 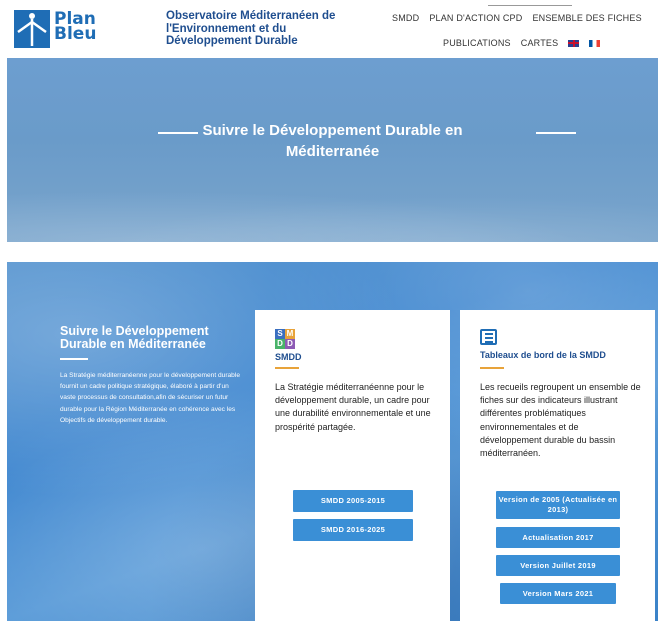 What do you see at coordinates (332, 130) in the screenshot?
I see `hero-title-line1: Suivre le Développement Durable en` at bounding box center [332, 130].